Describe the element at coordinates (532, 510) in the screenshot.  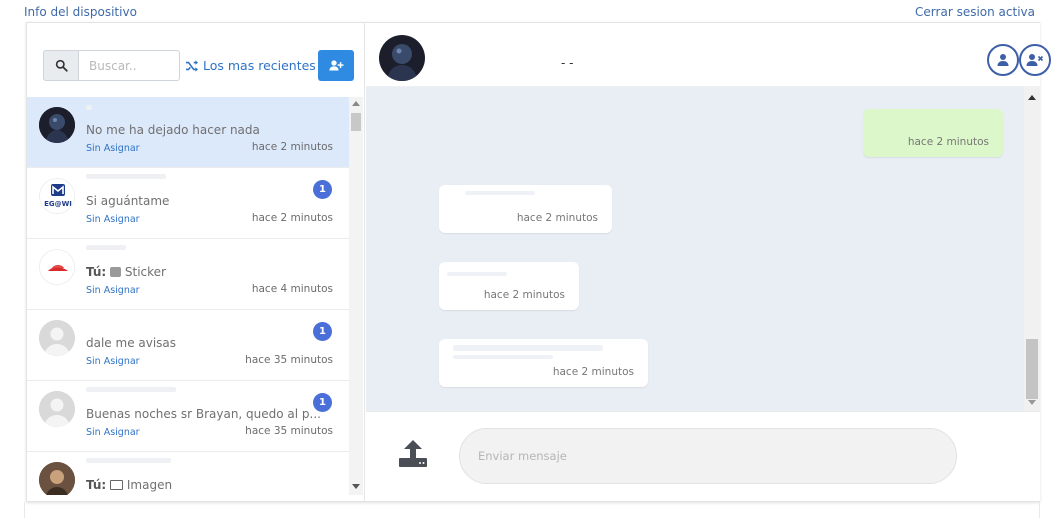
I see `page-footer` at that location.